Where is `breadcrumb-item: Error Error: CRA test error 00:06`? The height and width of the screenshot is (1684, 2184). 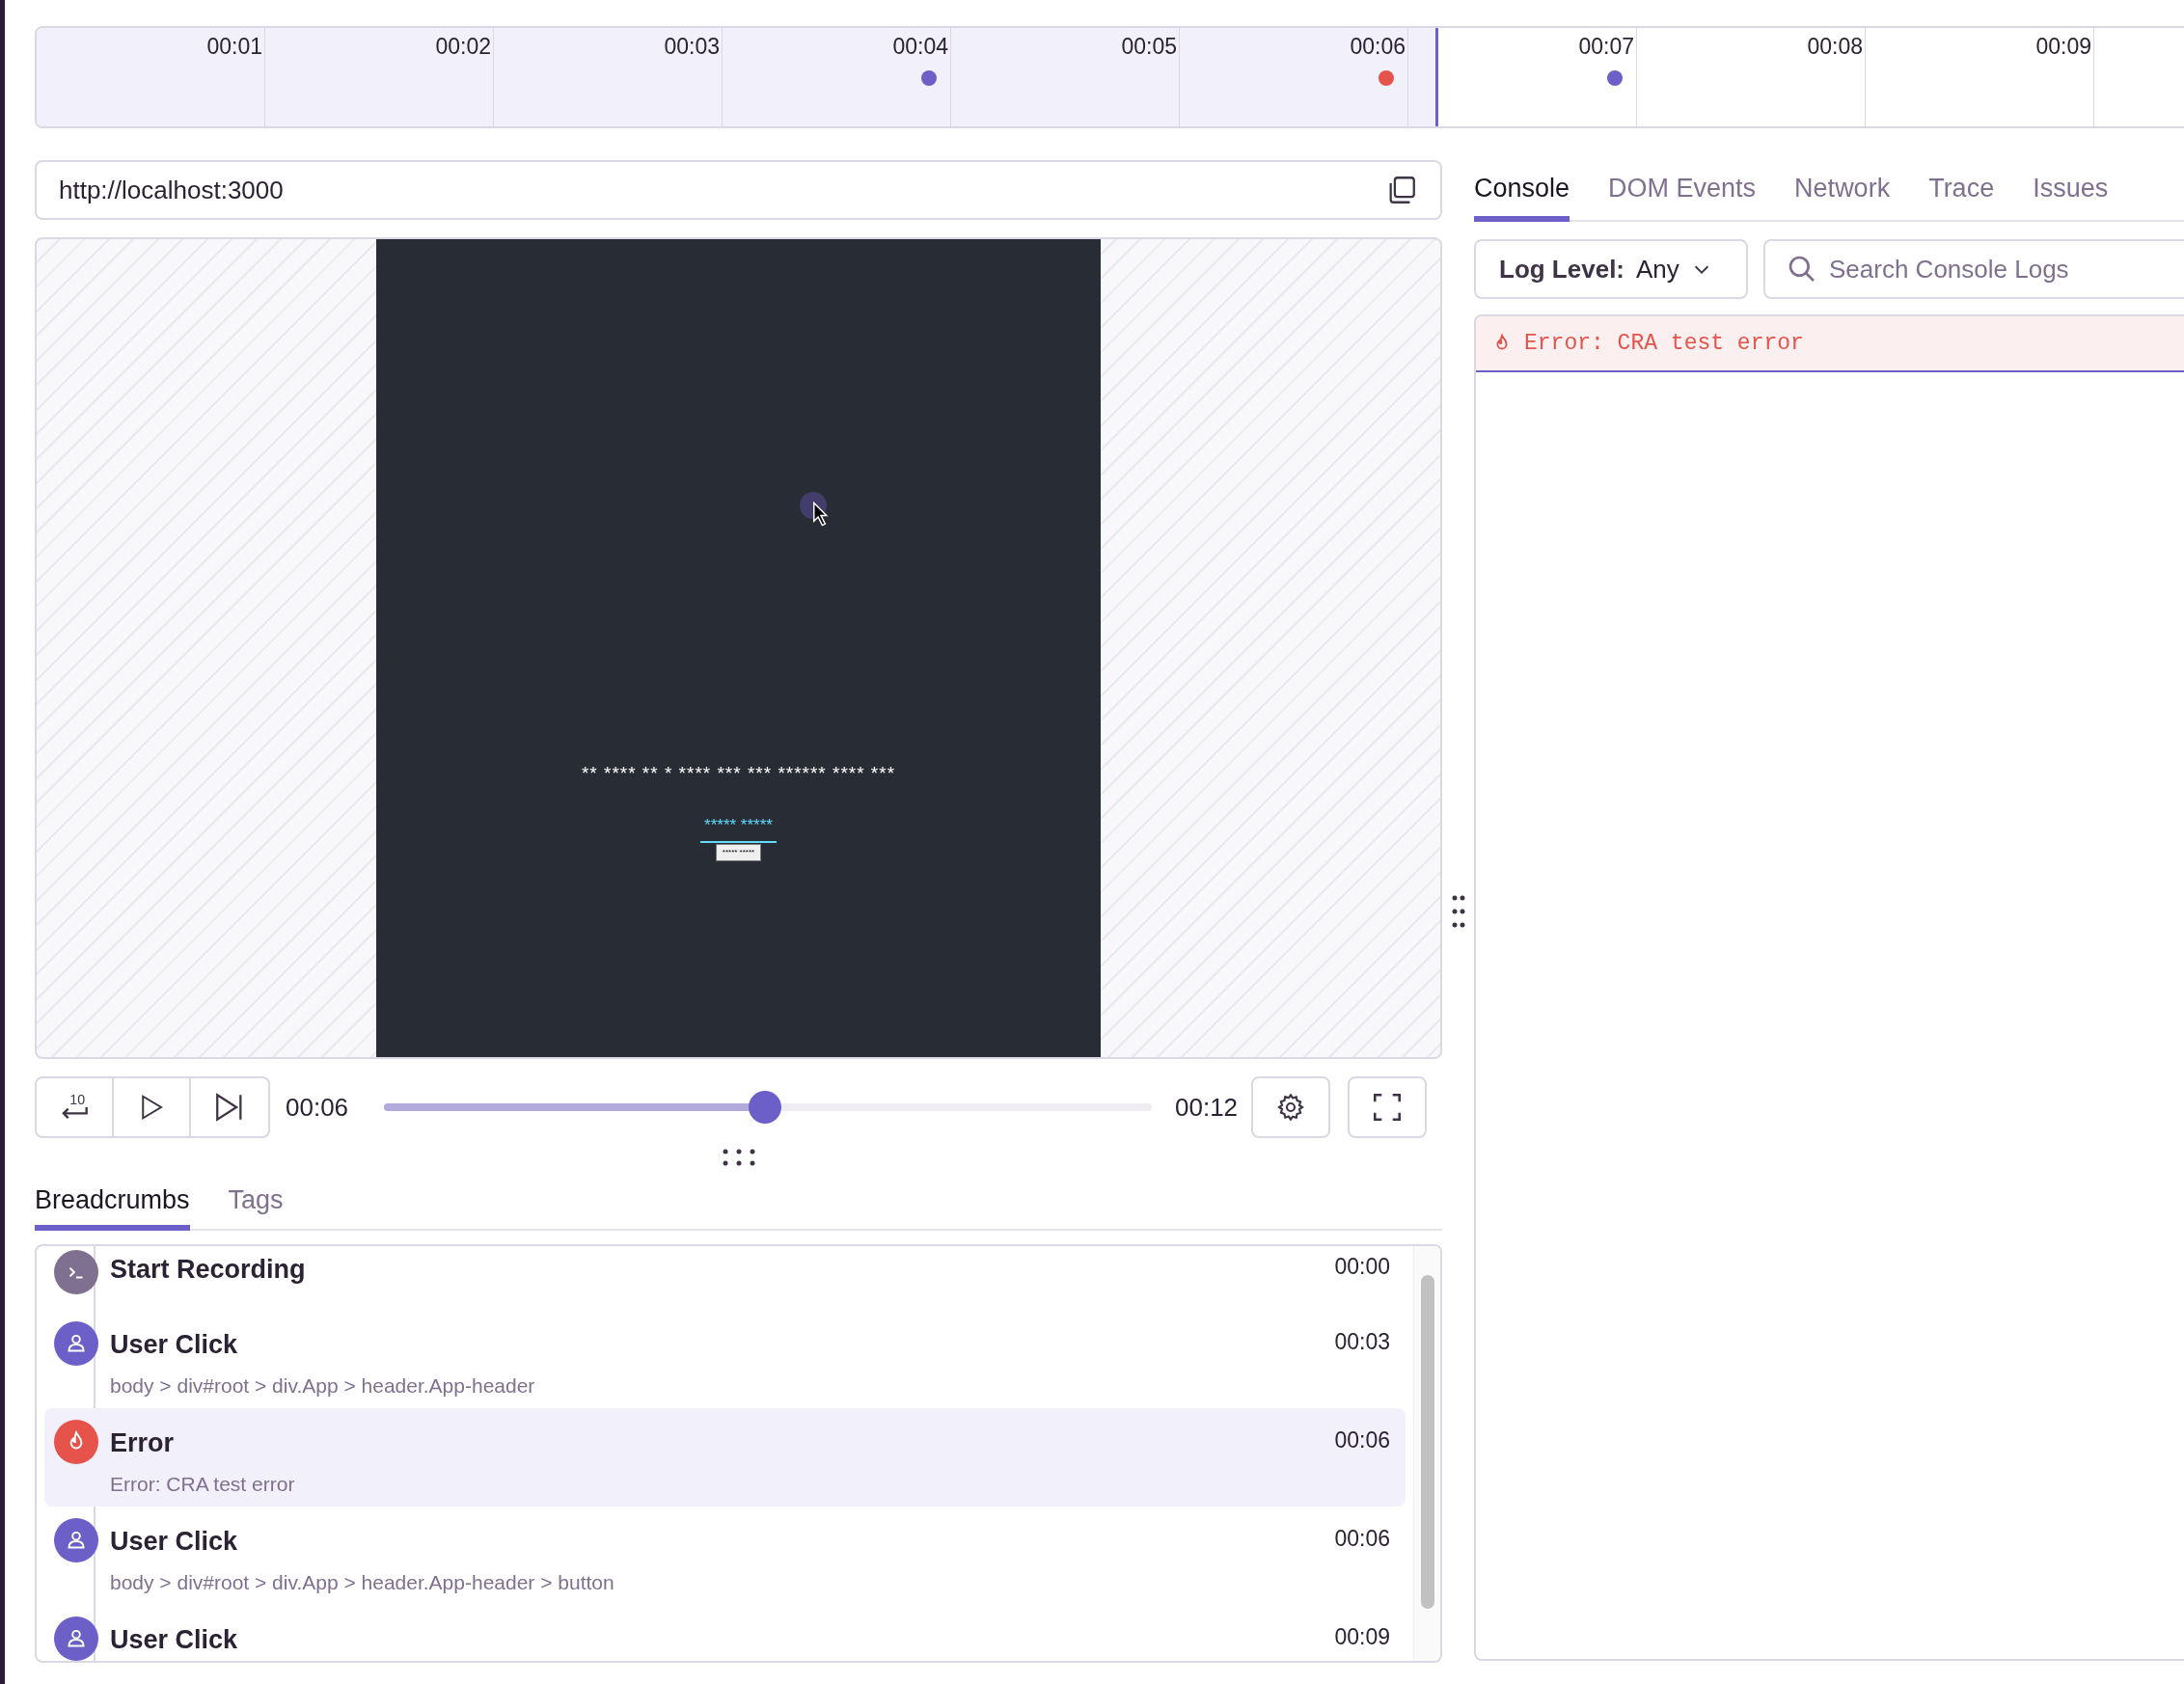 breadcrumb-item: Error Error: CRA test error 00:06 is located at coordinates (725, 1458).